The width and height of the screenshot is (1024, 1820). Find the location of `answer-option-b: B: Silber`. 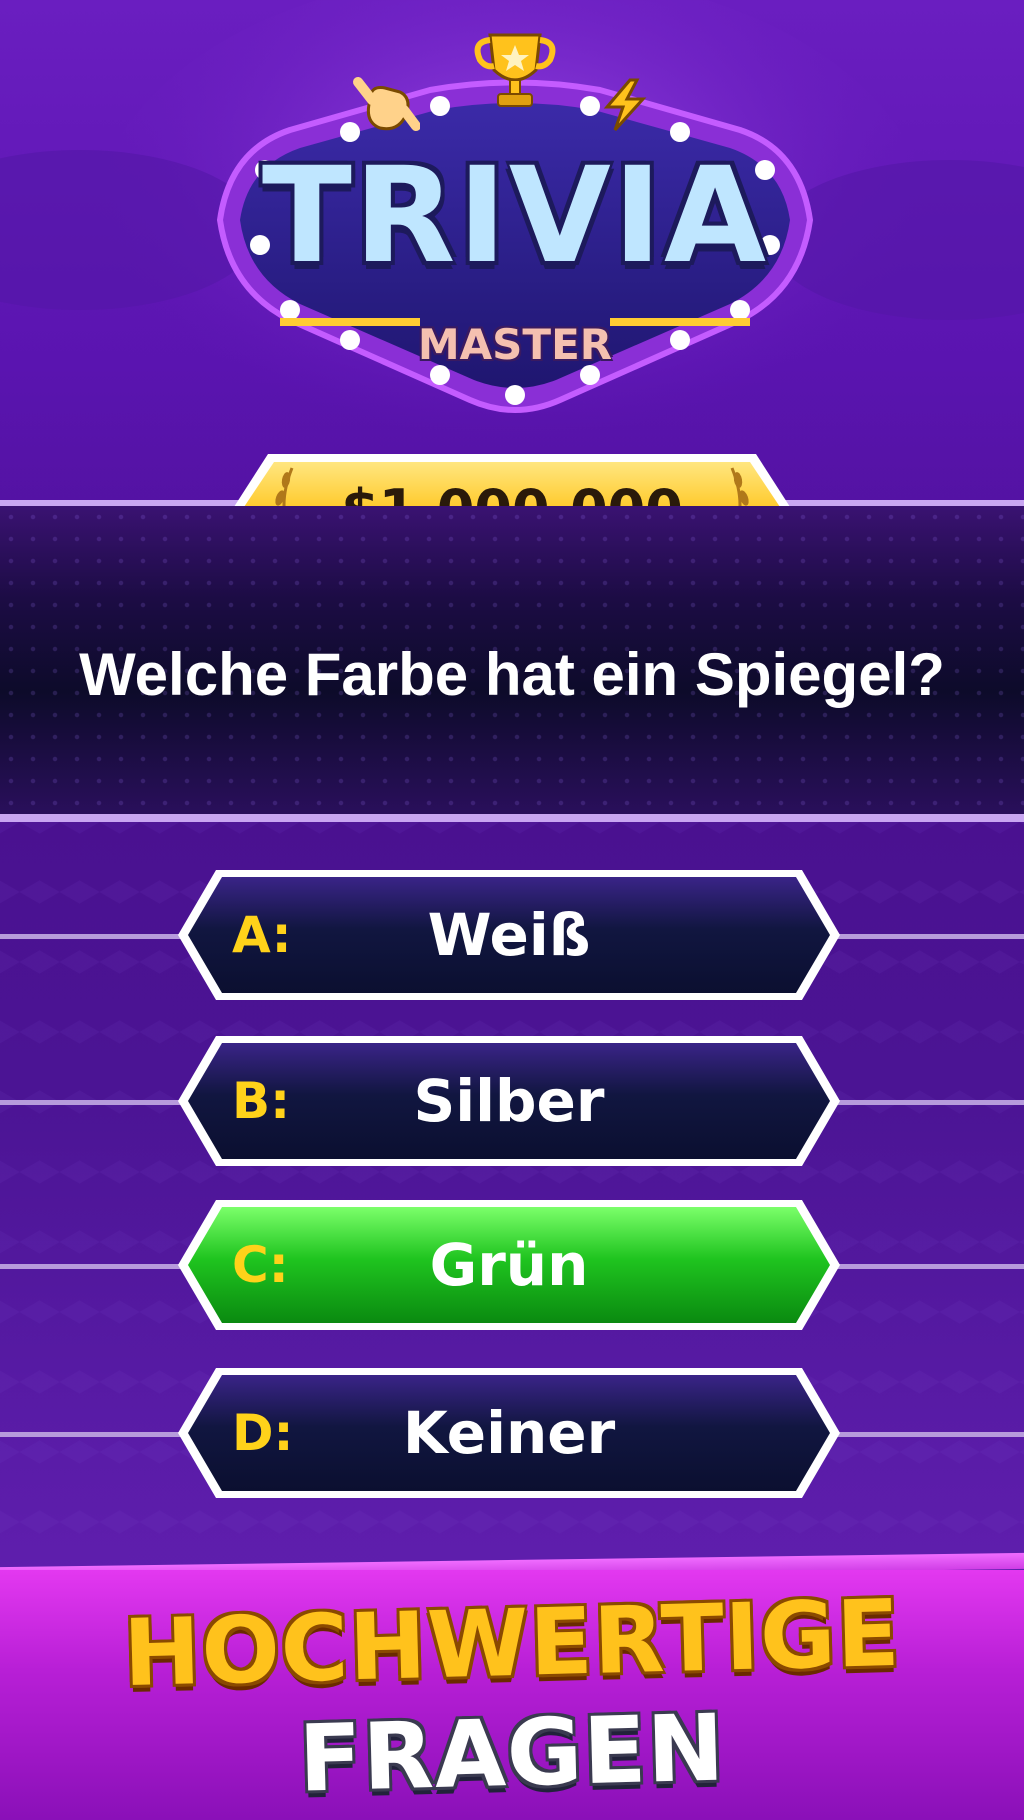

answer-option-b: B: Silber is located at coordinates (509, 1101).